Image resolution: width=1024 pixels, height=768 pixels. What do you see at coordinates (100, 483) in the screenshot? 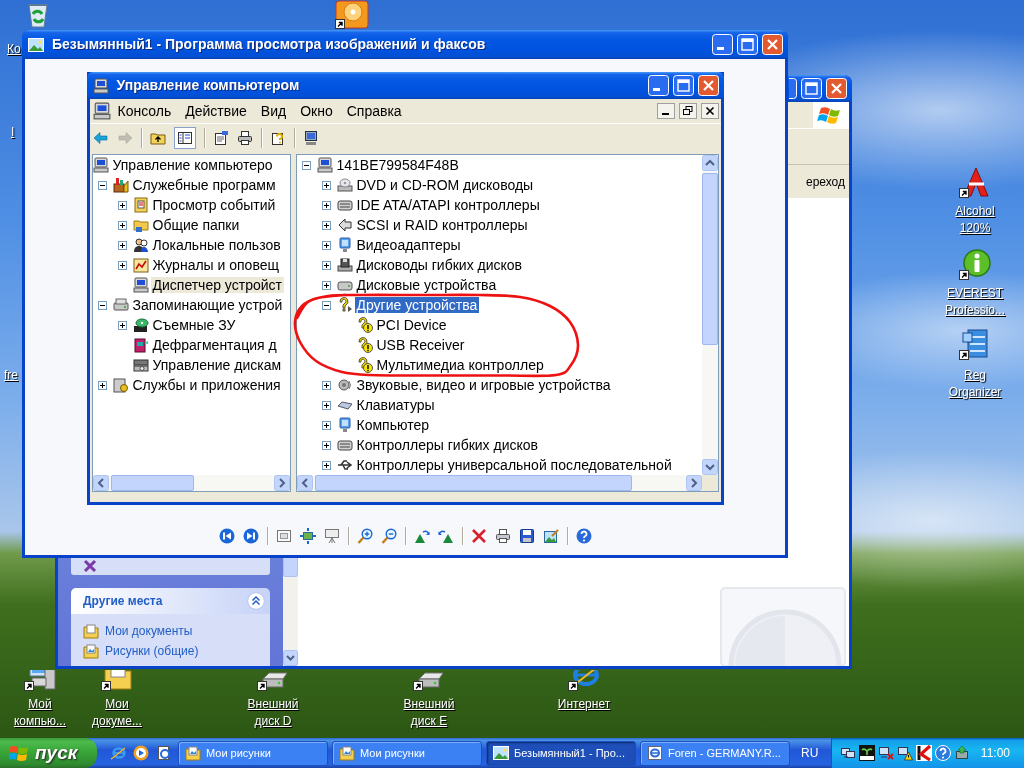
I see `scroll-left-icon` at bounding box center [100, 483].